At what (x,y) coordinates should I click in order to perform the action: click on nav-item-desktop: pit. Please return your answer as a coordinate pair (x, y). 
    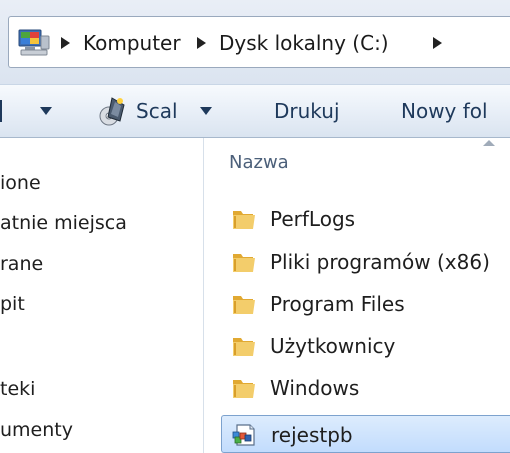
    Looking at the image, I should click on (102, 304).